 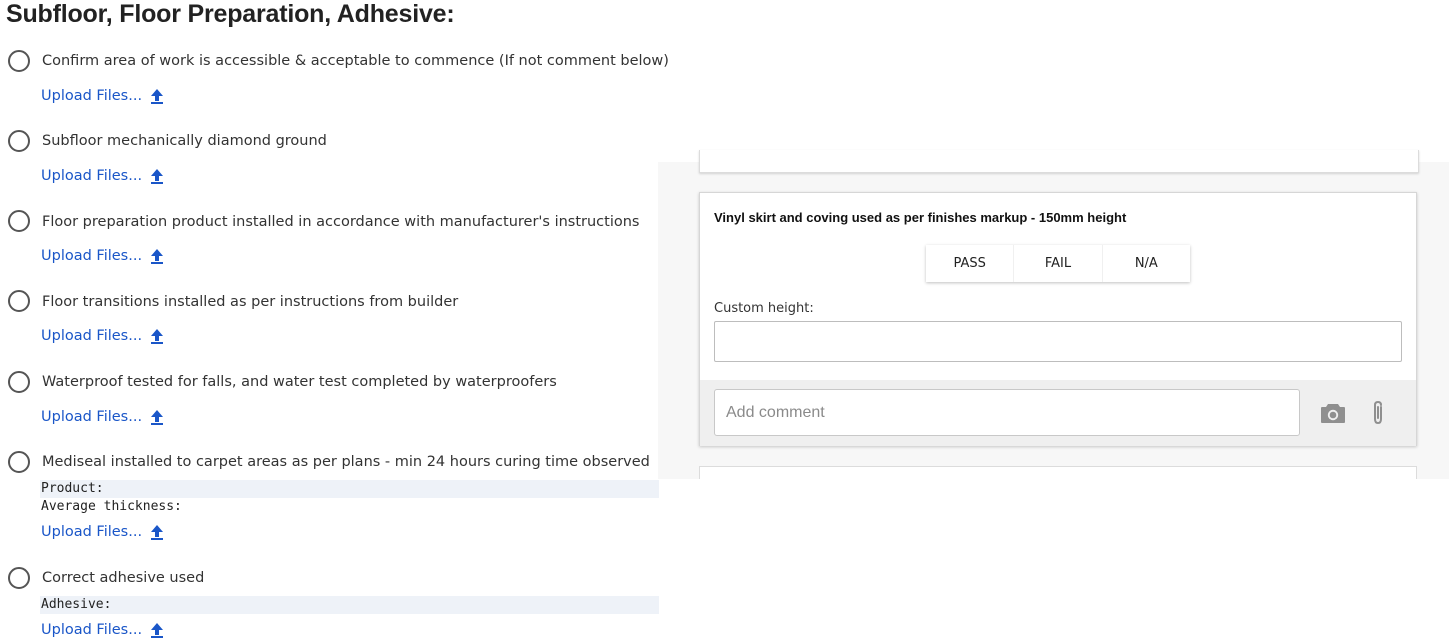 I want to click on custom-height-label: Custom height:, so click(x=764, y=308).